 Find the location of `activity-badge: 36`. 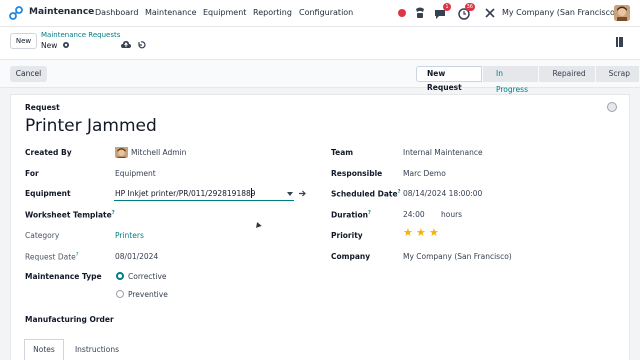

activity-badge: 36 is located at coordinates (469, 7).